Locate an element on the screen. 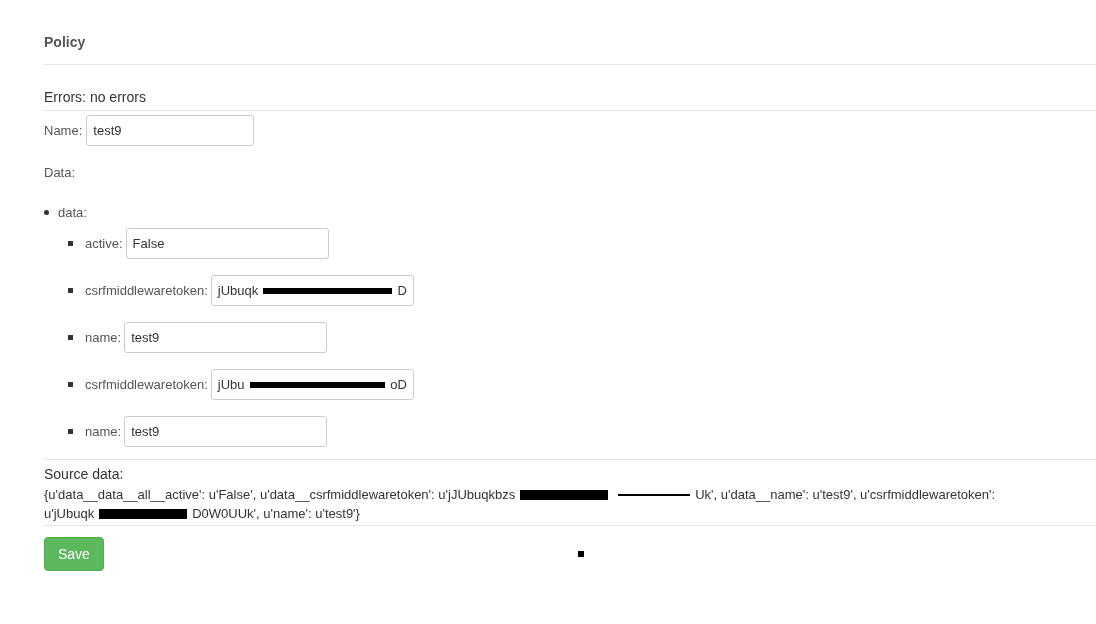 The width and height of the screenshot is (1096, 624). field-label: active: is located at coordinates (104, 243).